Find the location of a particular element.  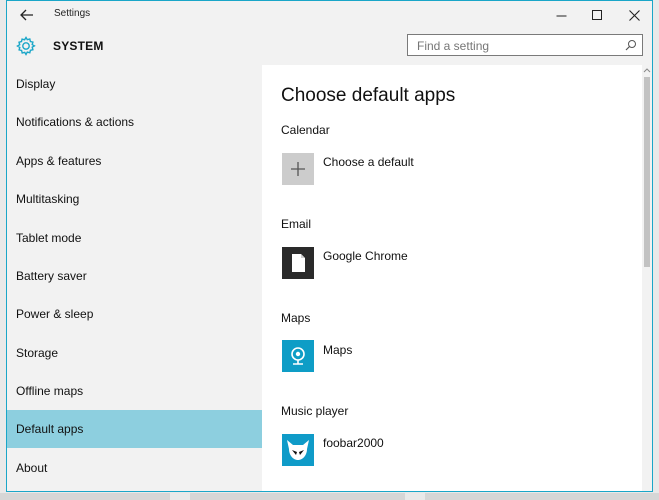

plus-icon is located at coordinates (298, 169).